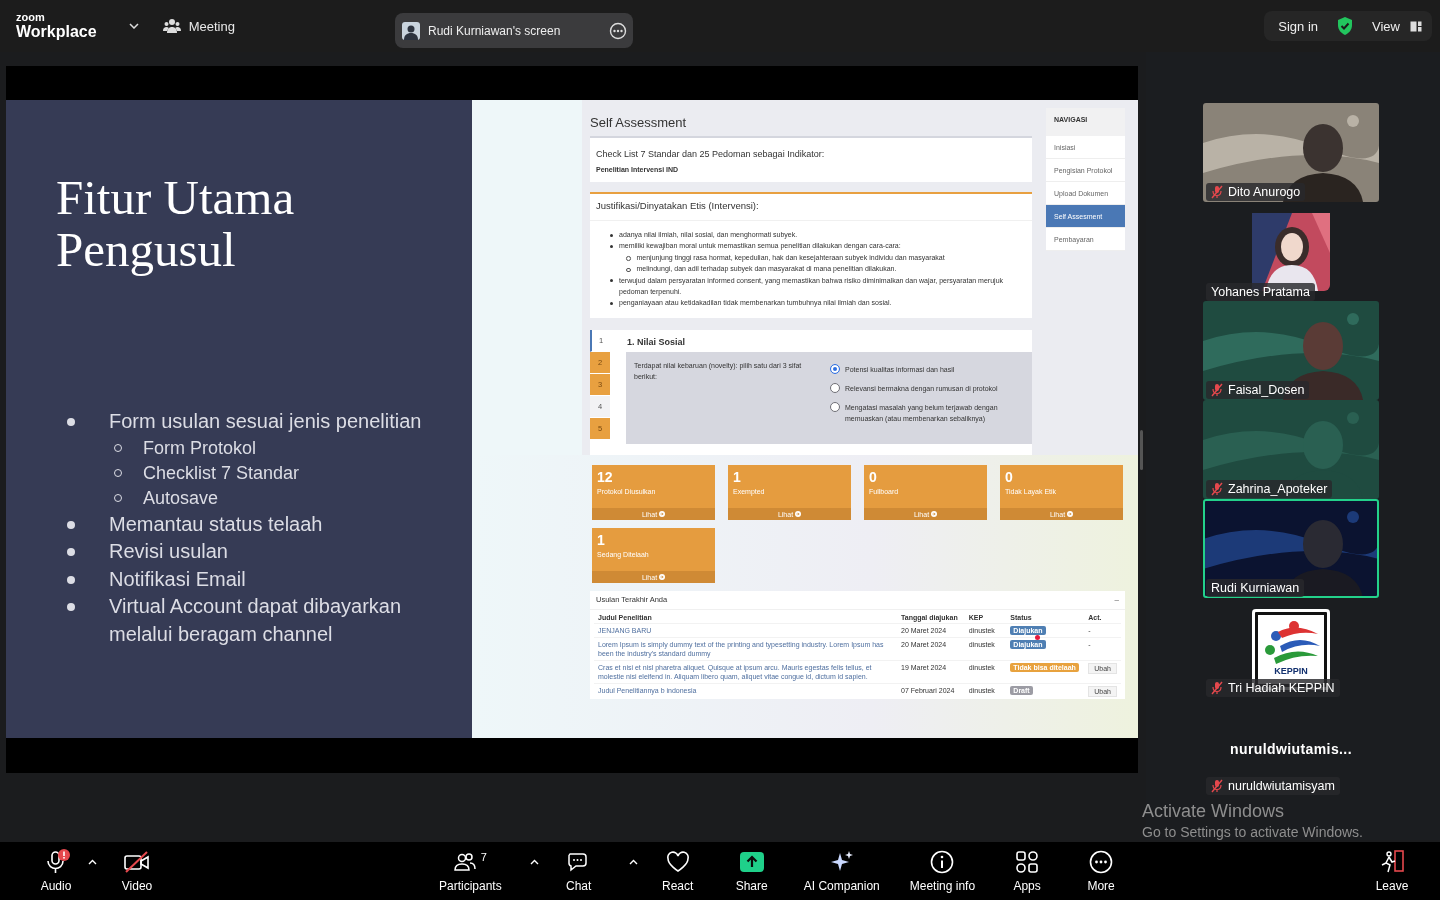  What do you see at coordinates (1037, 637) in the screenshot?
I see `pointer-dot` at bounding box center [1037, 637].